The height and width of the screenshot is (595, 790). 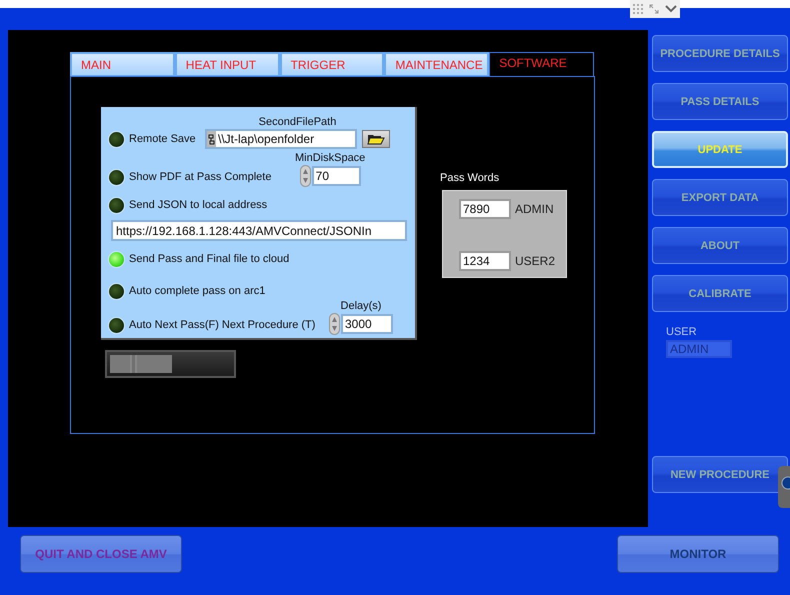 What do you see at coordinates (671, 9) in the screenshot?
I see `chevron-down-icon` at bounding box center [671, 9].